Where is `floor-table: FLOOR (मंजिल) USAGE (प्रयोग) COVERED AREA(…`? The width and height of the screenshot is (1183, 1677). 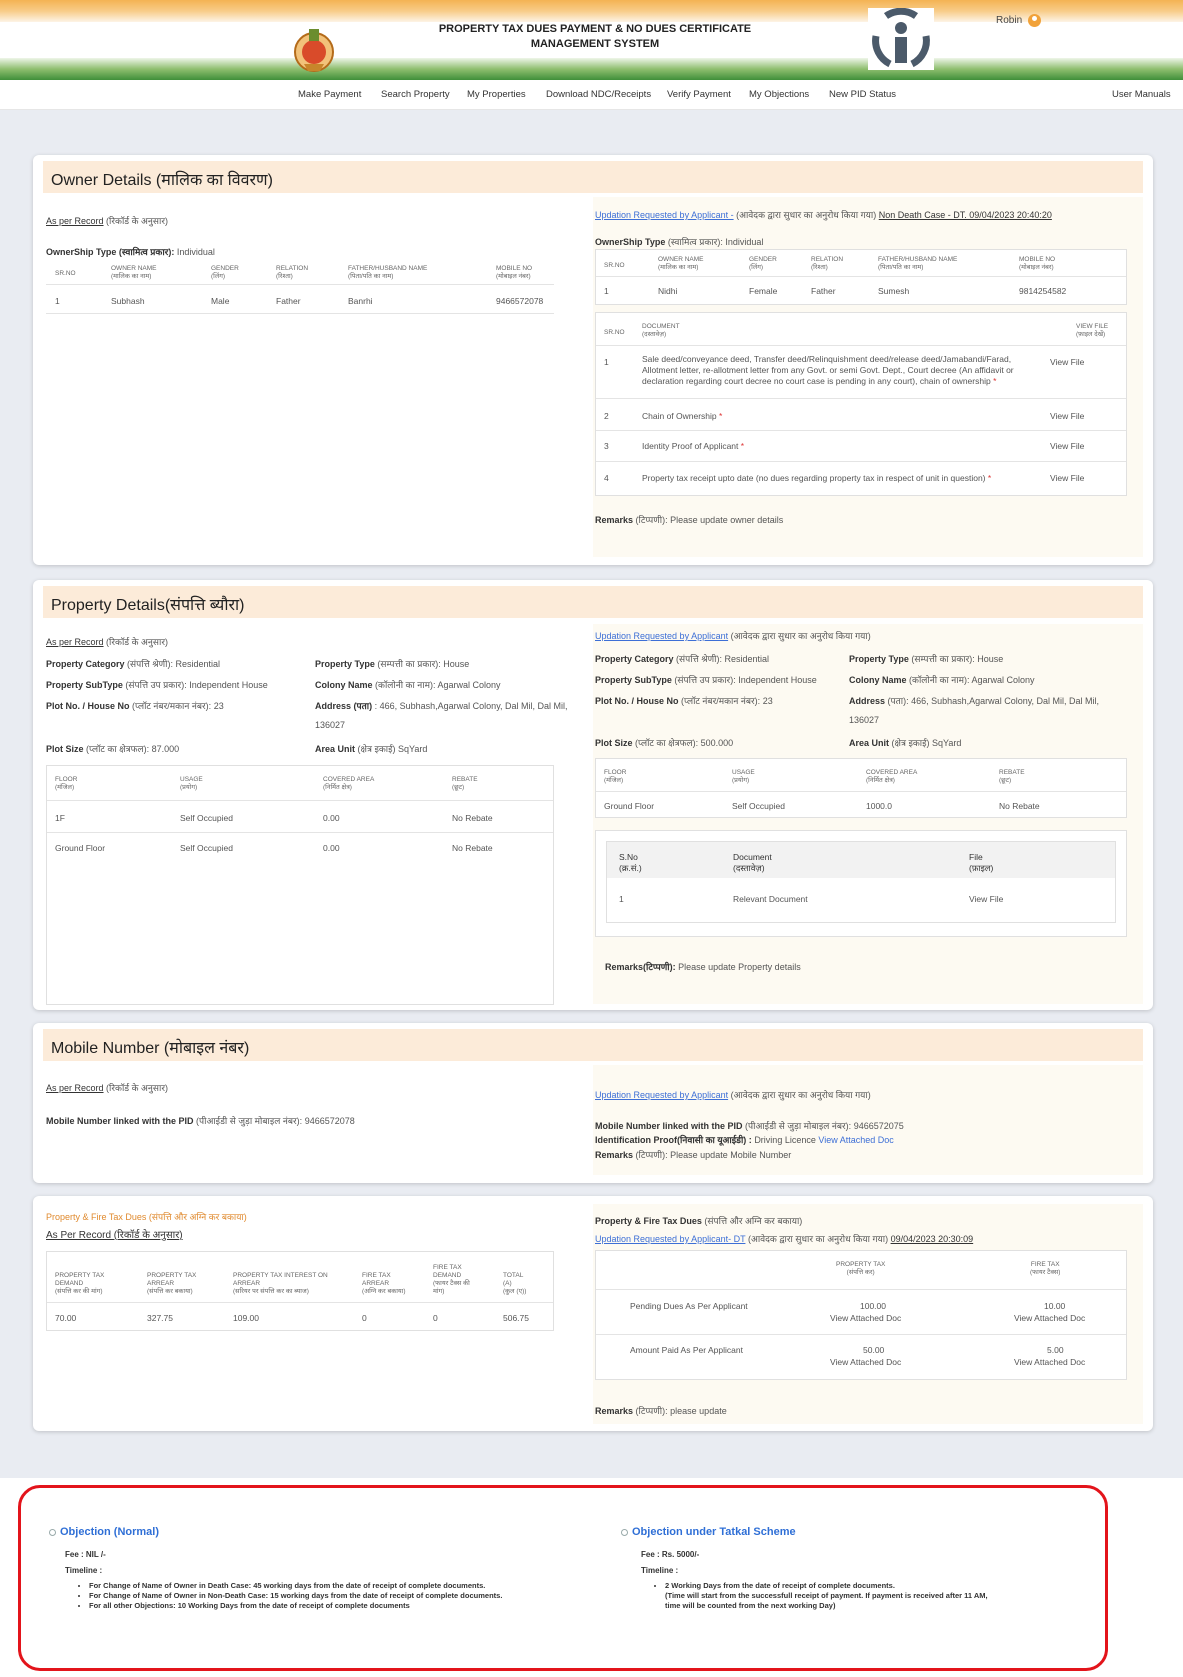
floor-table: FLOOR (मंजिल) USAGE (प्रयोग) COVERED AREA(… is located at coordinates (300, 885).